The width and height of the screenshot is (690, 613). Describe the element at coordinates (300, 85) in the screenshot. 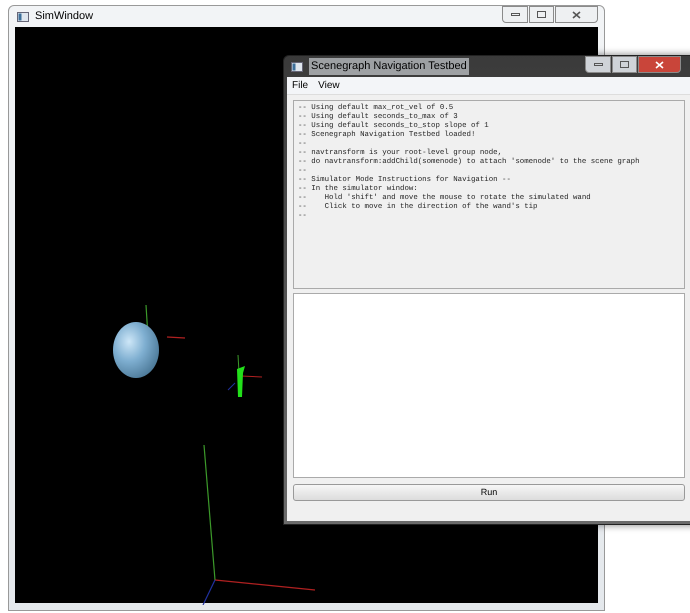

I see `menu-item: File` at that location.